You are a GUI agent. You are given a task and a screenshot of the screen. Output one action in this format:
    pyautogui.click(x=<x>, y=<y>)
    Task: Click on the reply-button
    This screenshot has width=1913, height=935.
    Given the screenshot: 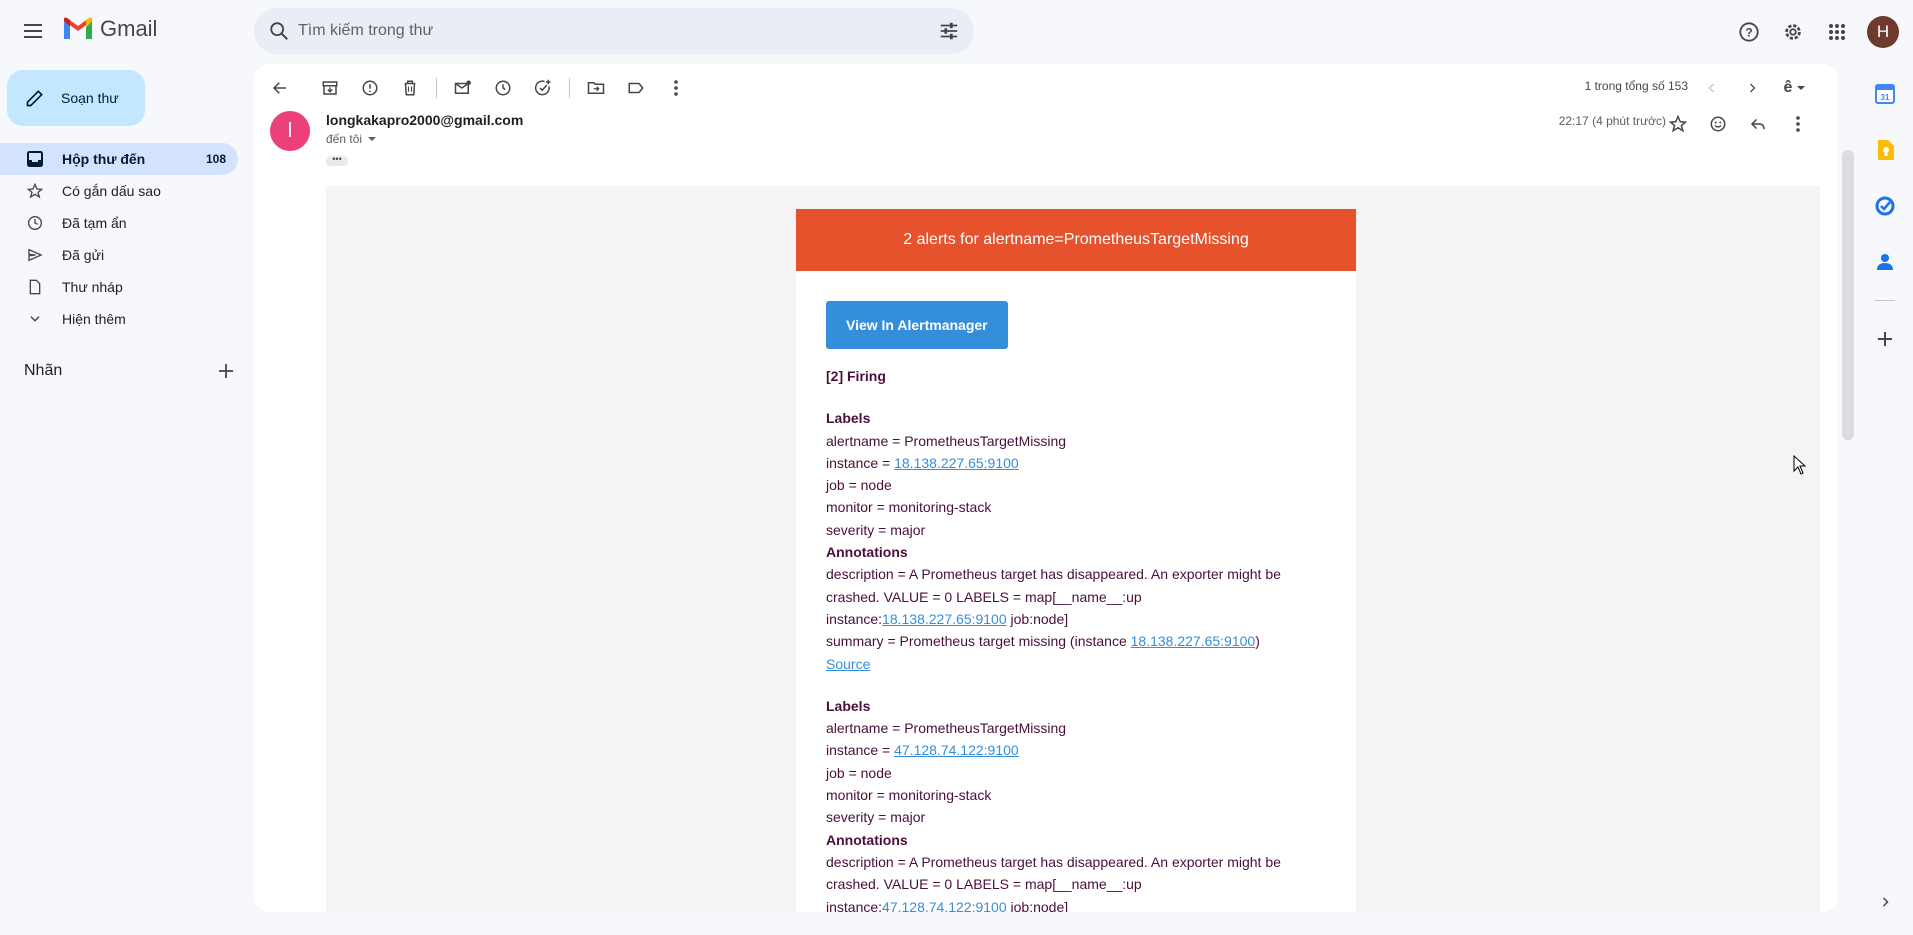 What is the action you would take?
    pyautogui.click(x=1758, y=124)
    